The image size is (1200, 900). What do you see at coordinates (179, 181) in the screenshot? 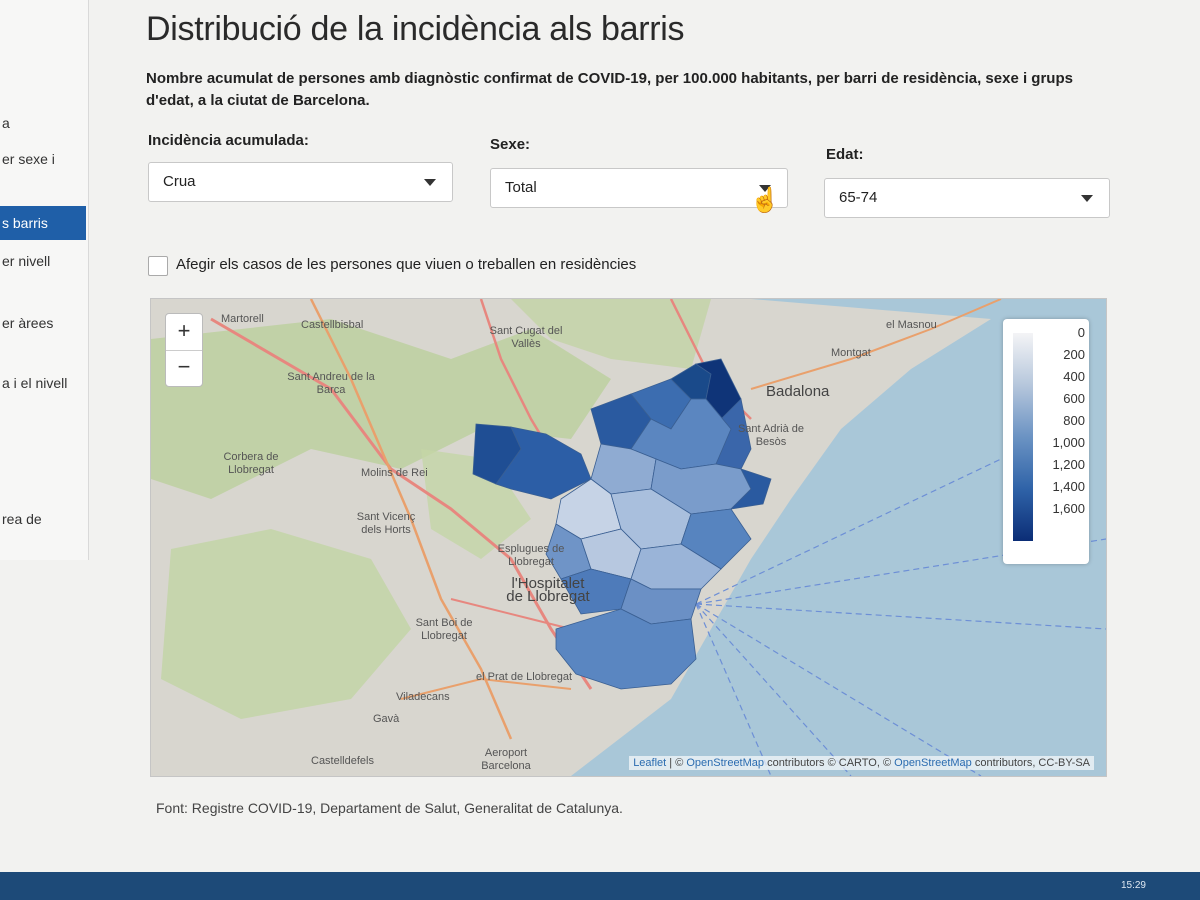
I see `incidencia-value: Crua` at bounding box center [179, 181].